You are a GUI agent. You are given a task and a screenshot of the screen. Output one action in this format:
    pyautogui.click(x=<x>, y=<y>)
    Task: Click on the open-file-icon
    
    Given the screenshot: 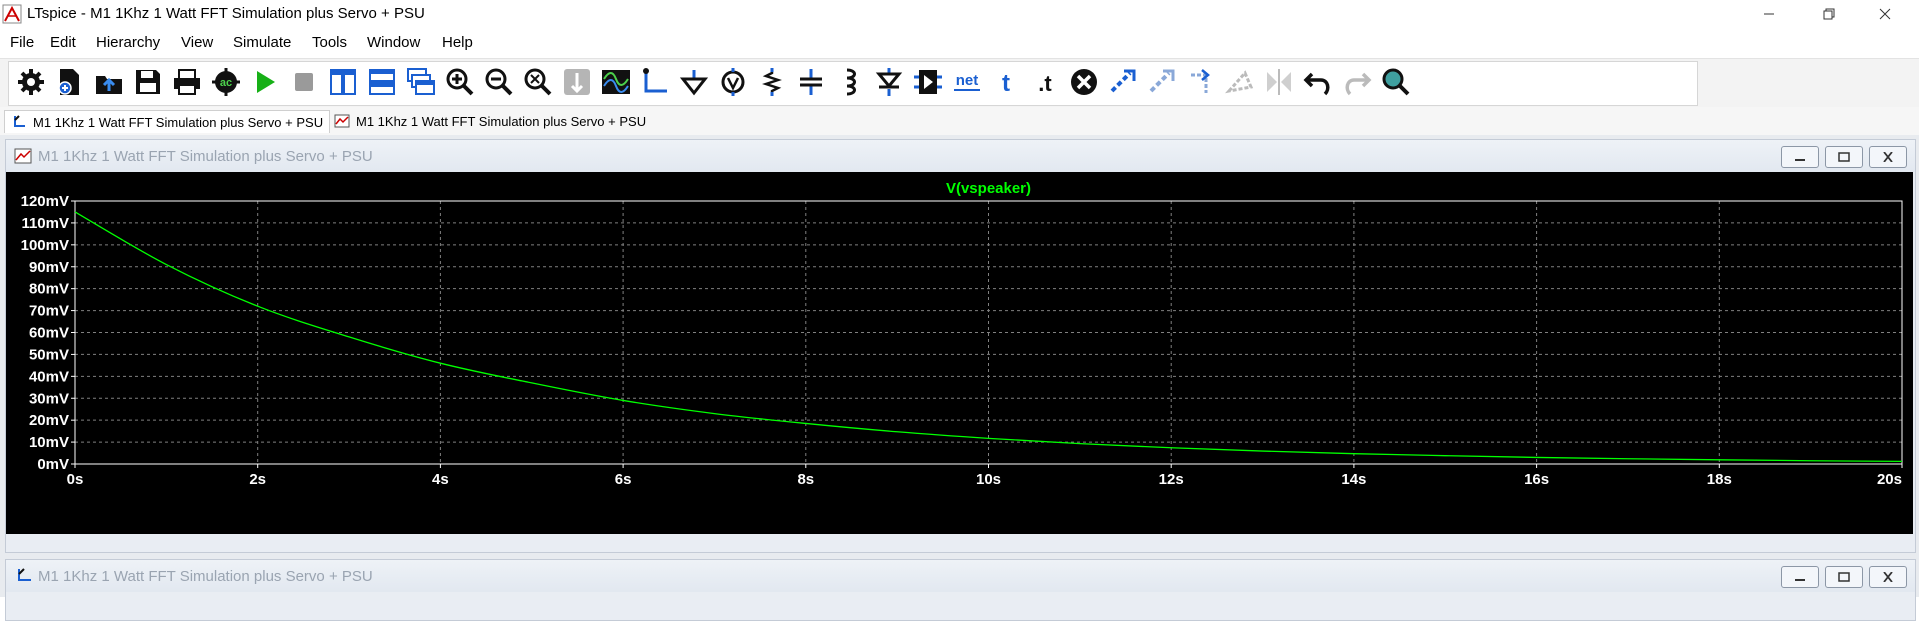 What is the action you would take?
    pyautogui.click(x=109, y=82)
    